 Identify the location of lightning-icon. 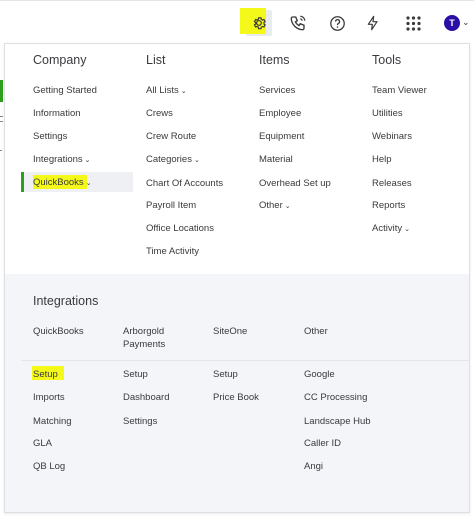
(372, 23).